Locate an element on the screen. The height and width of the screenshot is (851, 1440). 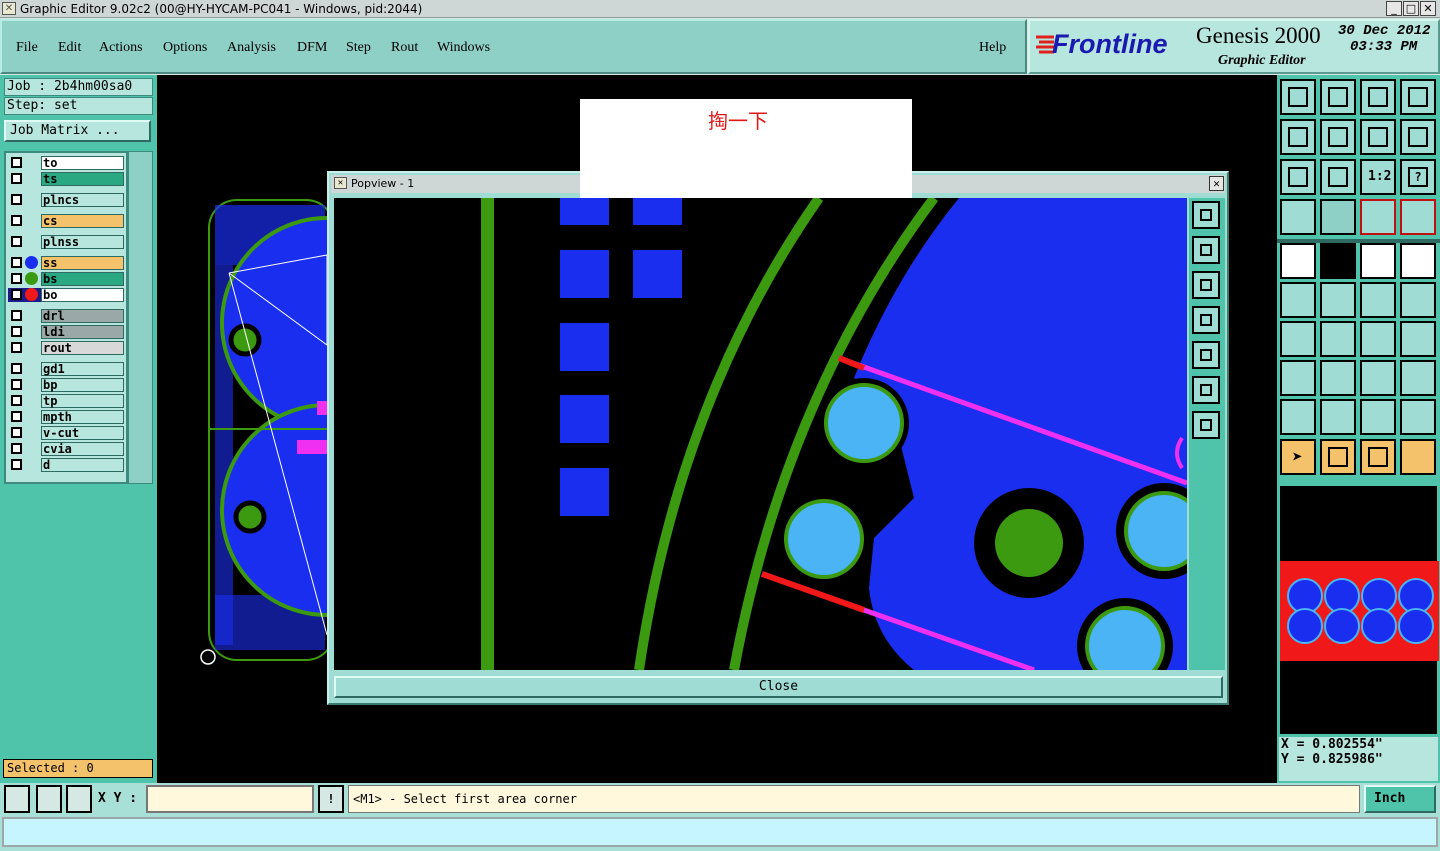
layer-name: plnss is located at coordinates (82, 242).